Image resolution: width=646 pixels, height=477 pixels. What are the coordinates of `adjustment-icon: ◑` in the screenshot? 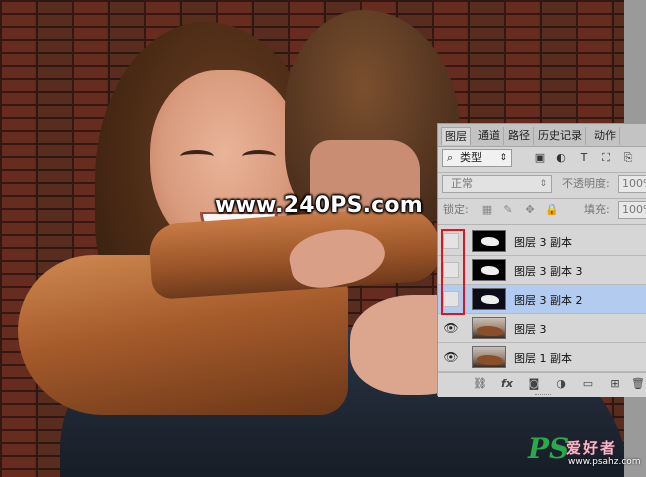 It's located at (561, 384).